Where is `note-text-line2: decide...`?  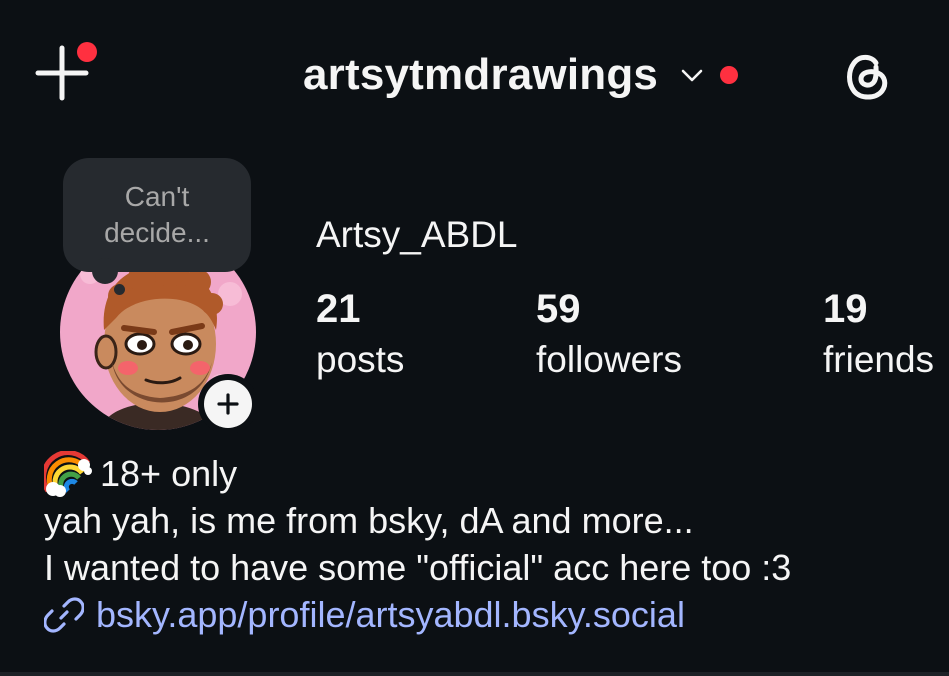 note-text-line2: decide... is located at coordinates (157, 232).